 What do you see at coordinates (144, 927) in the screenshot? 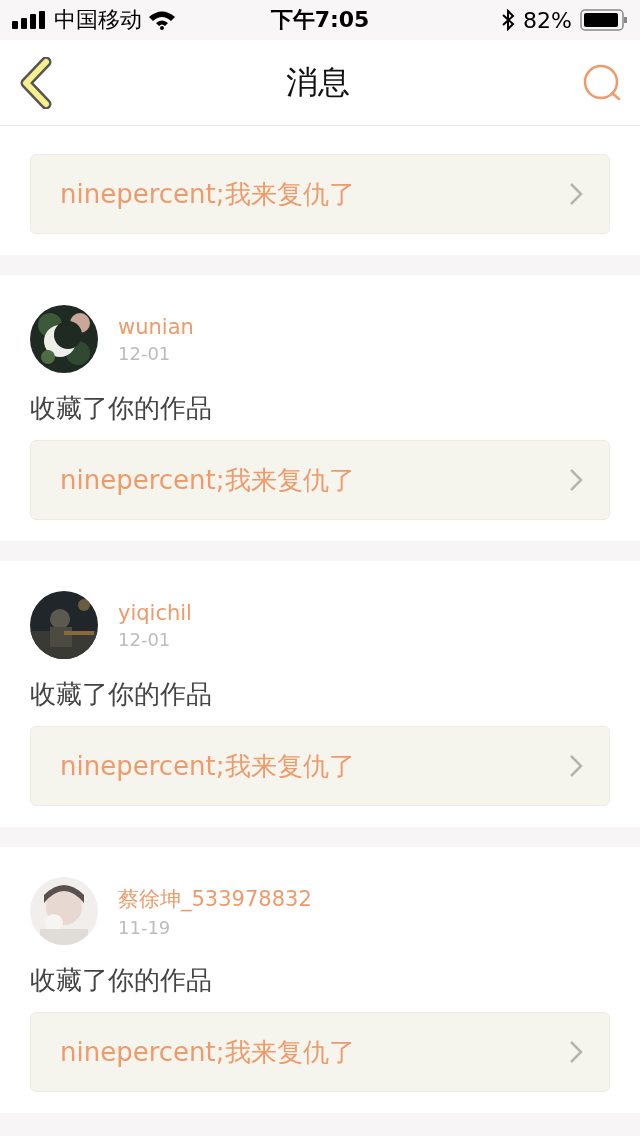
I see `message-date: 11-19` at bounding box center [144, 927].